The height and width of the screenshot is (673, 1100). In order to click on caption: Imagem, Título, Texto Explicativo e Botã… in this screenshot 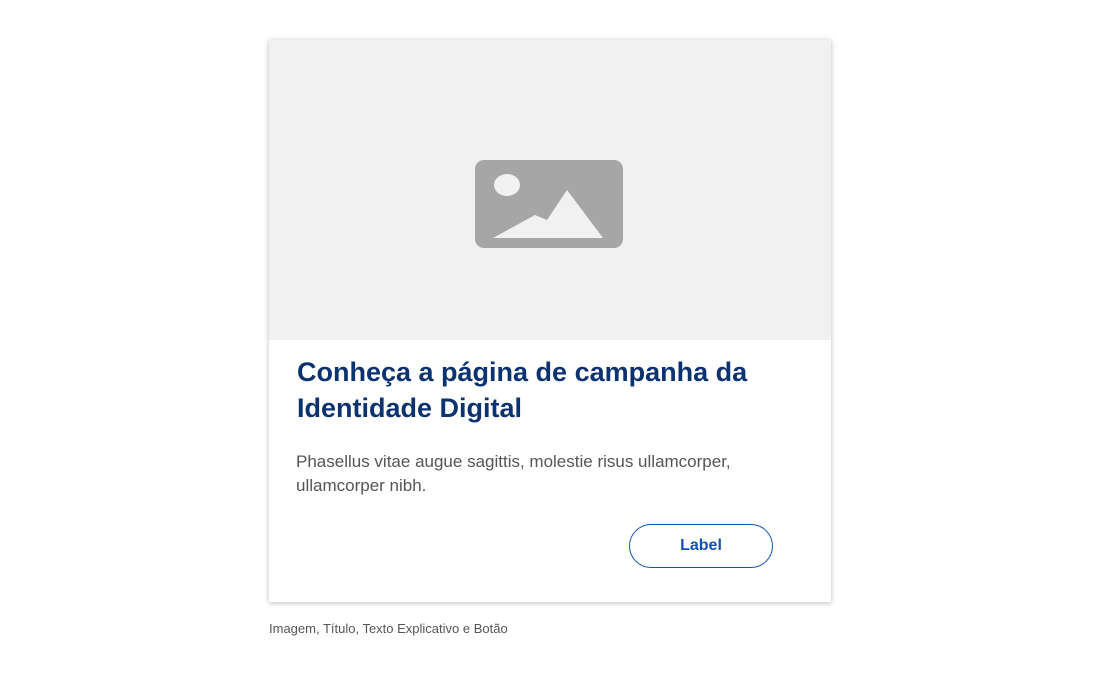, I will do `click(388, 628)`.